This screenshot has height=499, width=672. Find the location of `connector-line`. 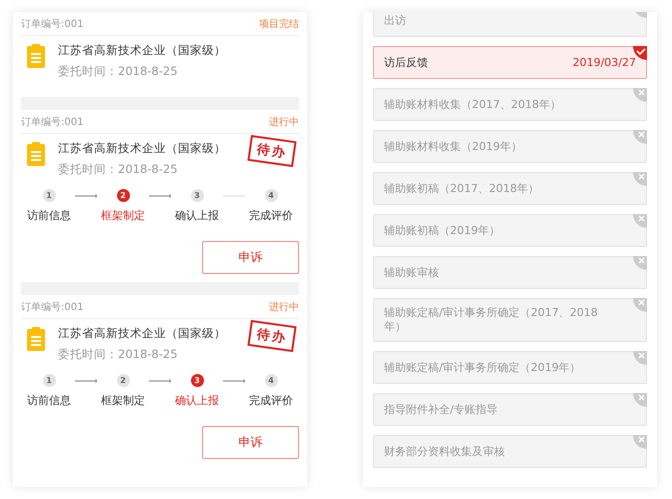

connector-line is located at coordinates (234, 195).